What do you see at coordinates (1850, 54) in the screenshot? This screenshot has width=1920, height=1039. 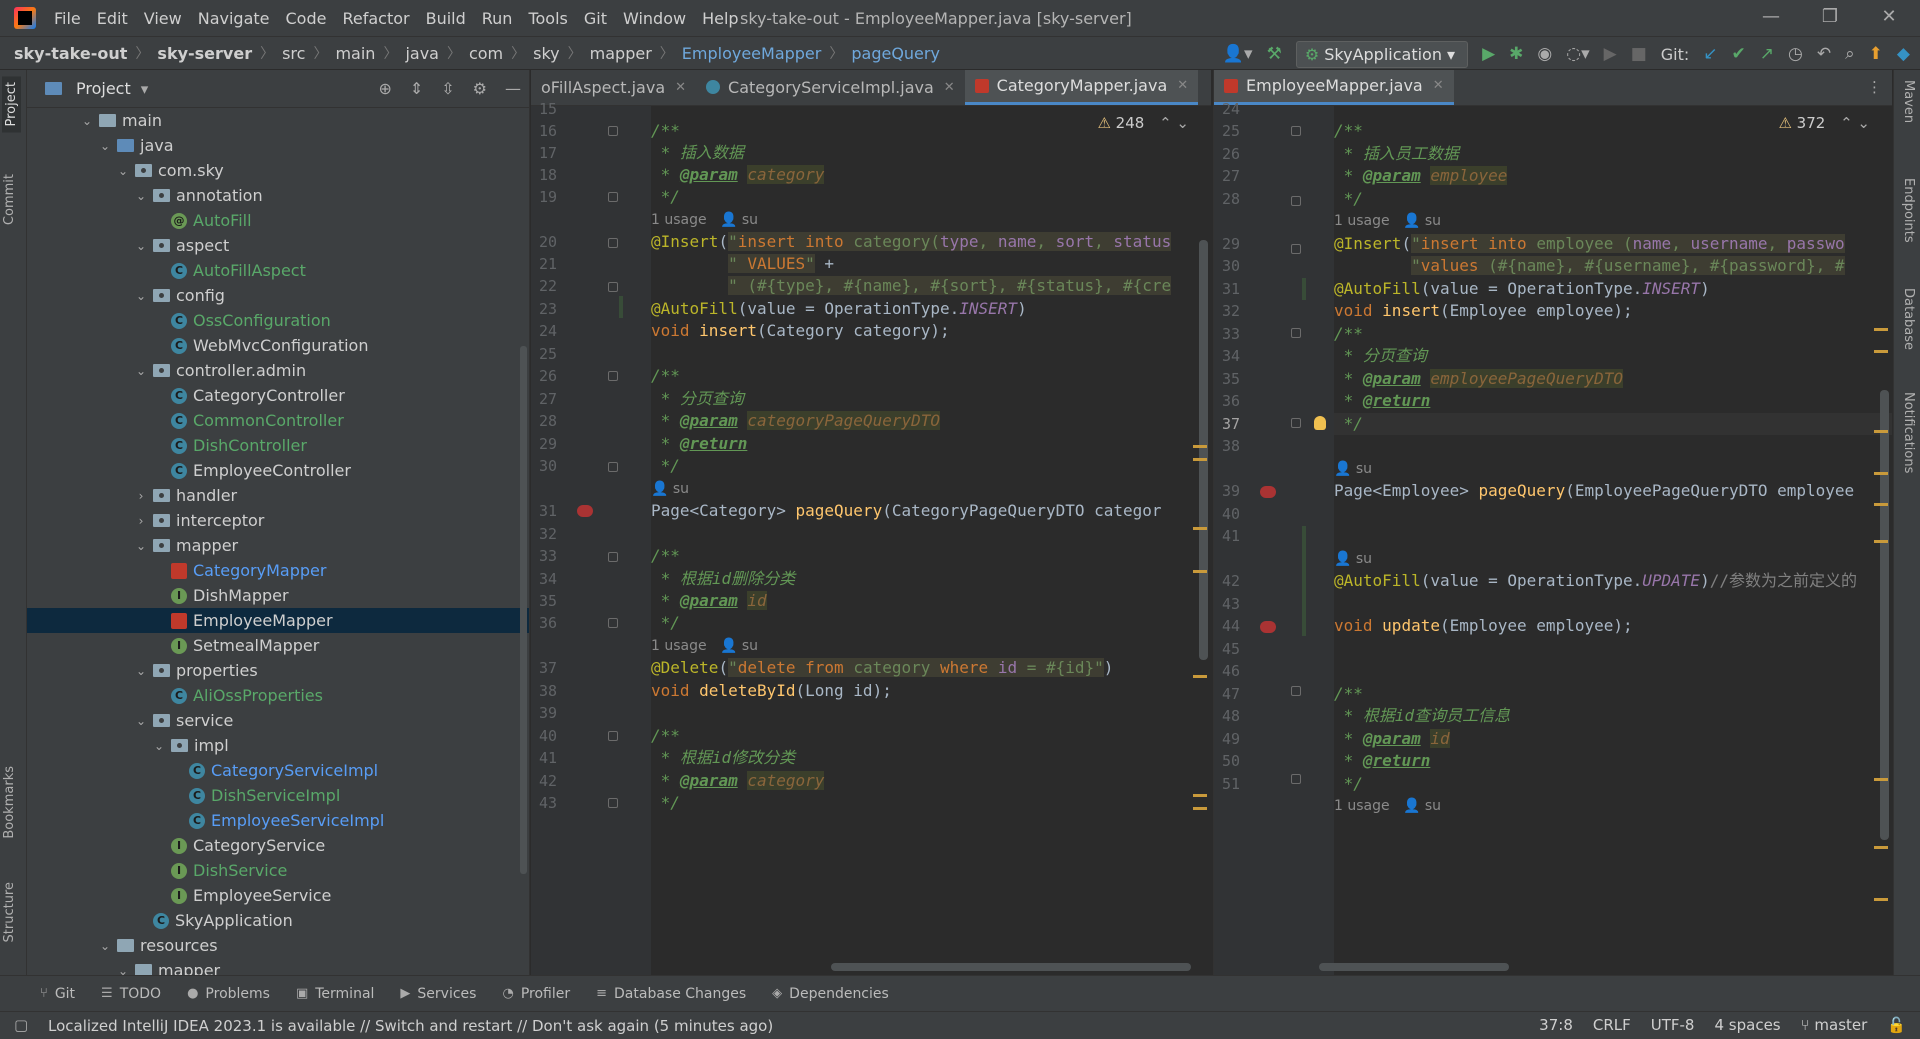 I see `search-icon: ⌕` at bounding box center [1850, 54].